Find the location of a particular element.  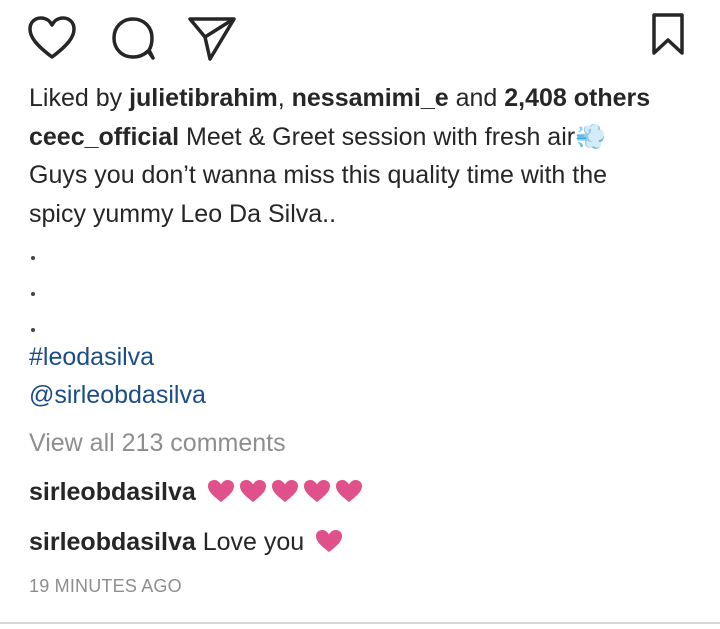

caption-hashtag: #leodasilva is located at coordinates (91, 357).